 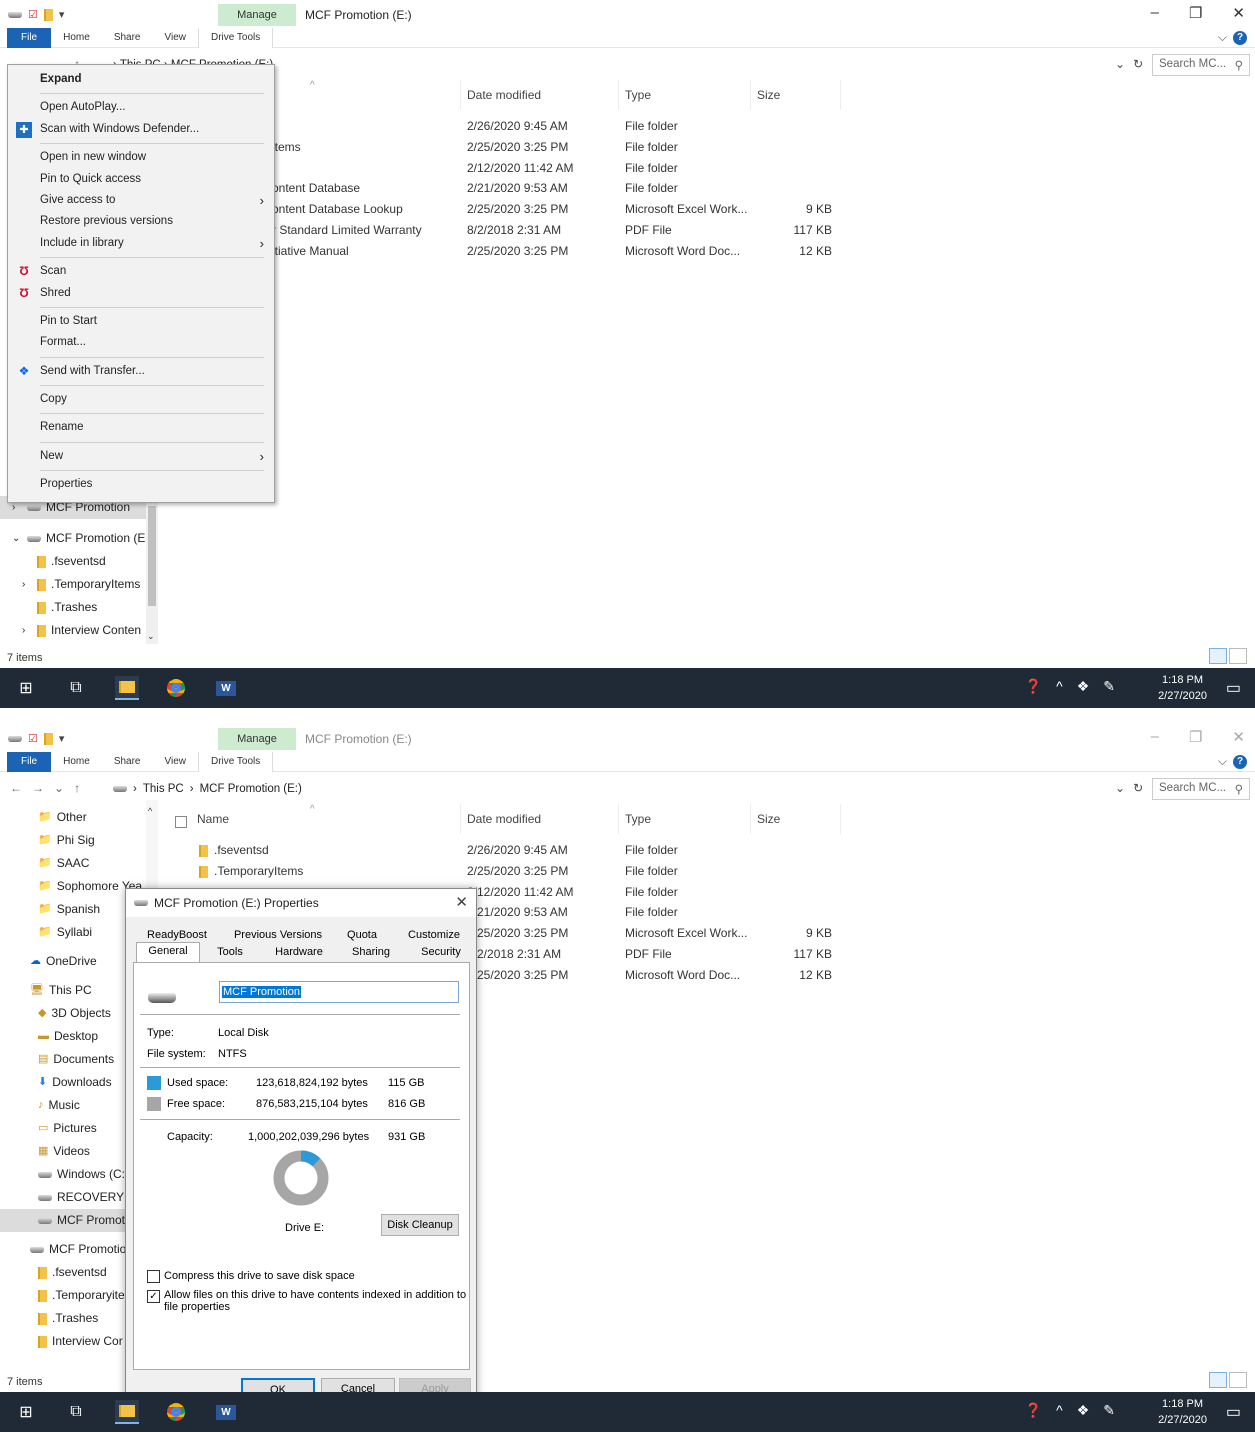 I want to click on task-view-icon: ⧉, so click(x=76, y=688).